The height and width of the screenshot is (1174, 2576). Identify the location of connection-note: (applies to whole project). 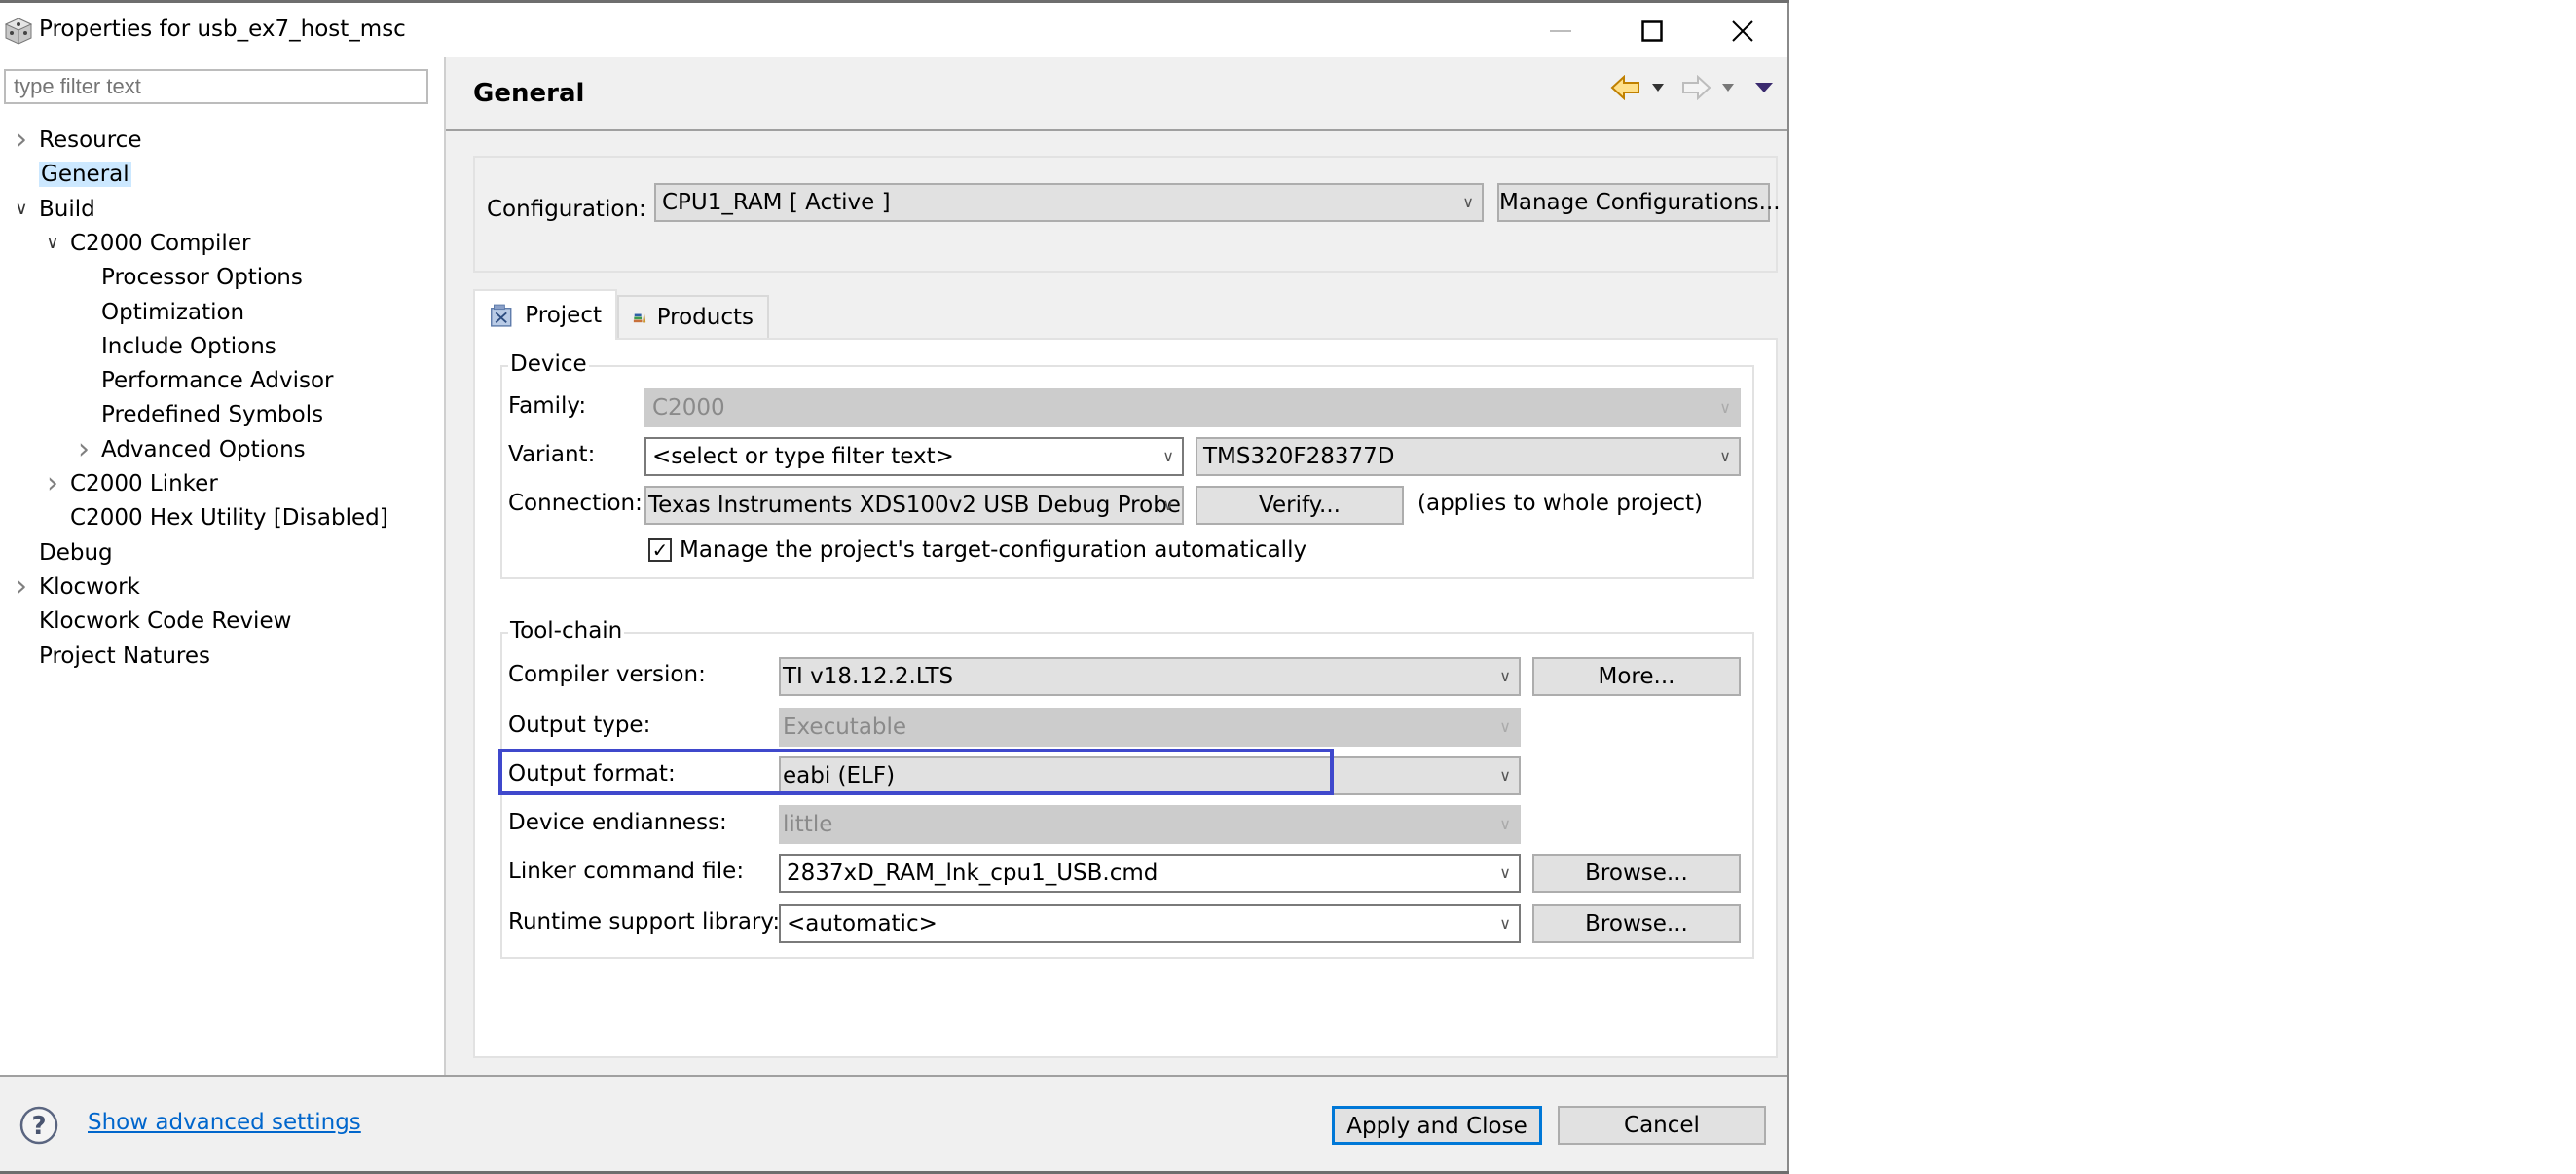
(1560, 503).